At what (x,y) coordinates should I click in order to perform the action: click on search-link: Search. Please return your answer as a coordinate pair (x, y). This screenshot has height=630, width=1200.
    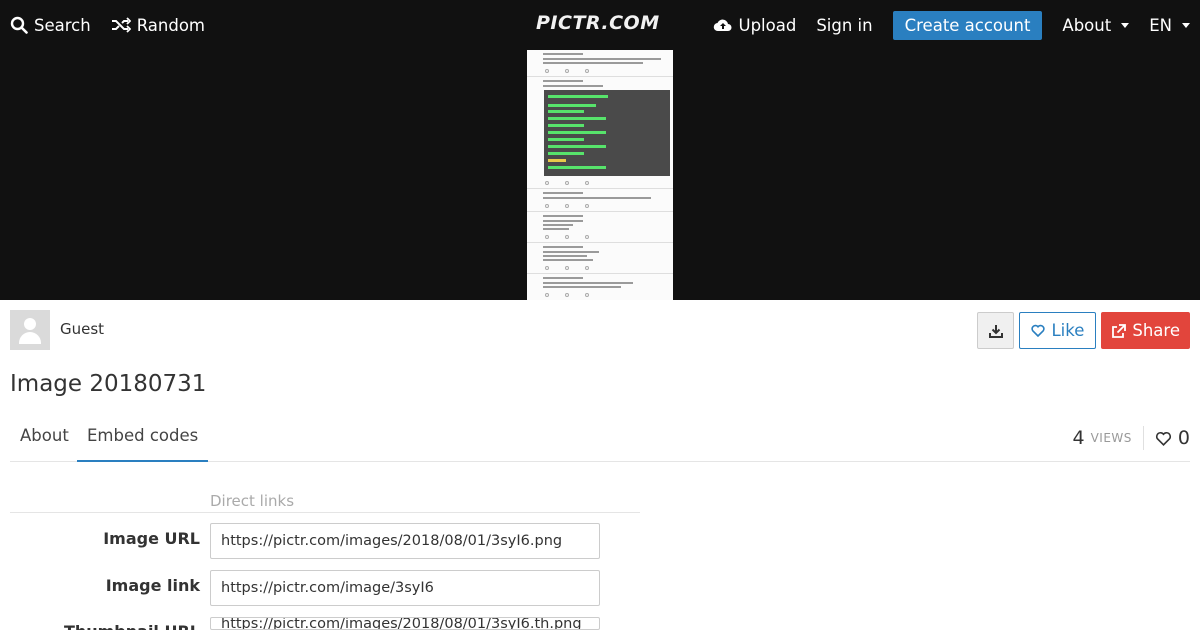
    Looking at the image, I should click on (50, 25).